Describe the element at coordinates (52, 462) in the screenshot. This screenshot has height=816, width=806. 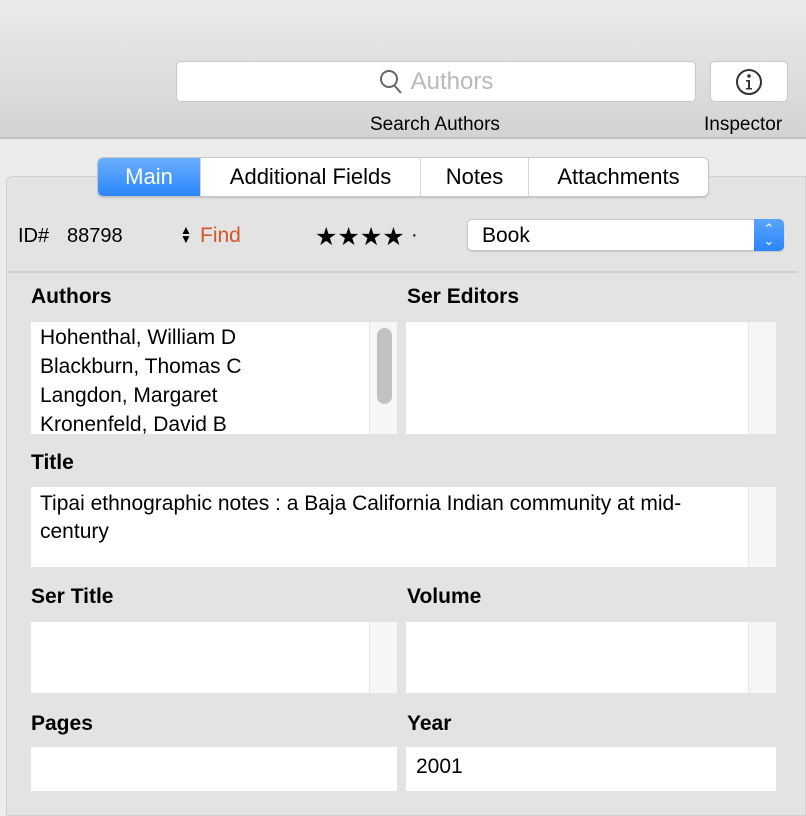
I see `title-label: Title` at that location.